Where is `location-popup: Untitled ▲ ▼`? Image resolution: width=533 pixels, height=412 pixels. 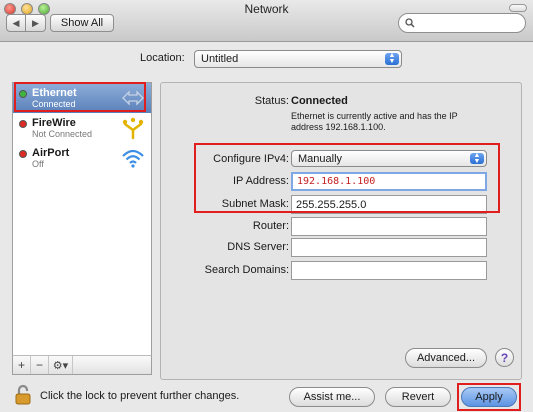 location-popup: Untitled ▲ ▼ is located at coordinates (298, 59).